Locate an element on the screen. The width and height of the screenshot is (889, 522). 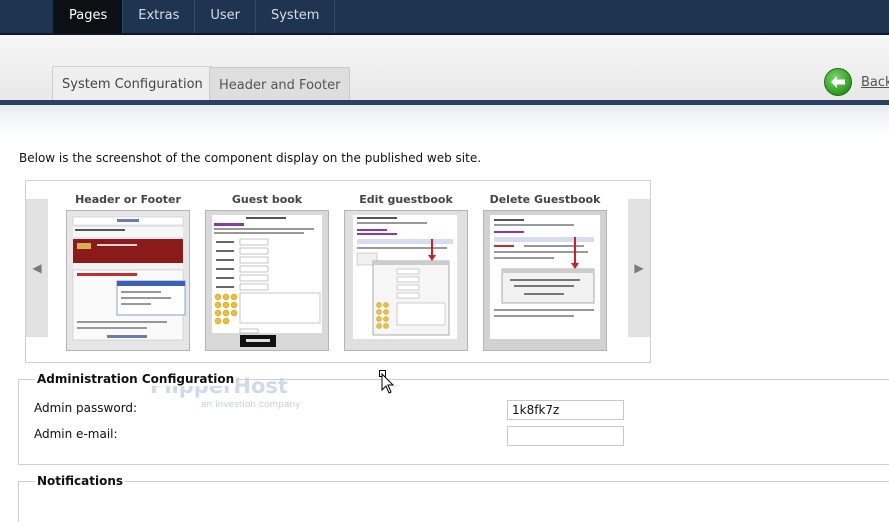
thumb-title: Header or Footer is located at coordinates (128, 199).